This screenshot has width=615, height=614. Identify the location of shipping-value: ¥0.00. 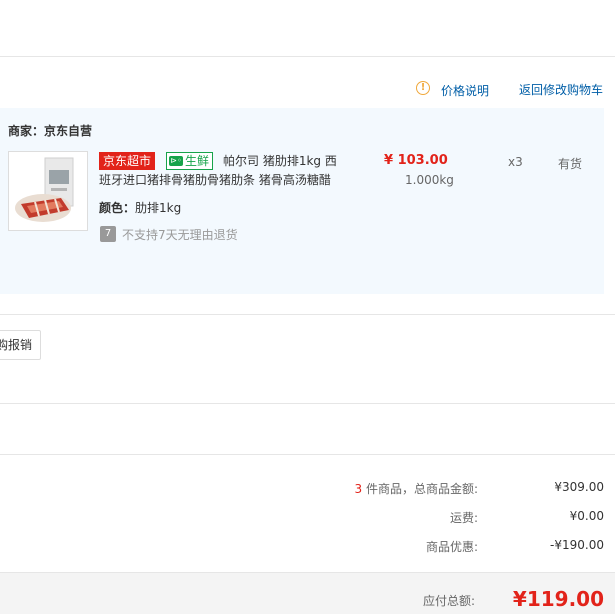
(586, 516).